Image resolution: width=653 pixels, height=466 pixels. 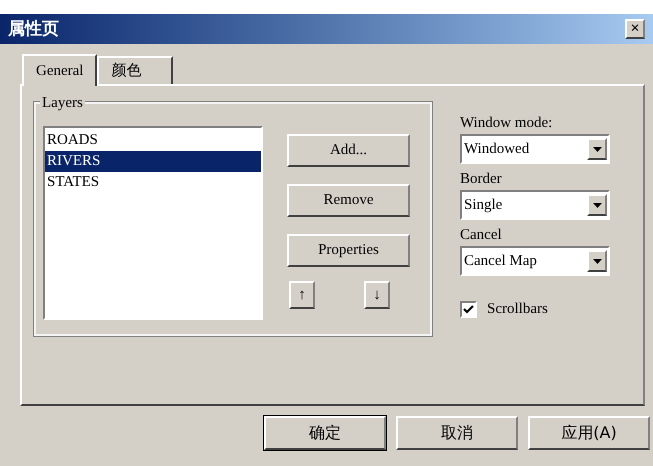 I want to click on move-up-button: ↑, so click(x=302, y=295).